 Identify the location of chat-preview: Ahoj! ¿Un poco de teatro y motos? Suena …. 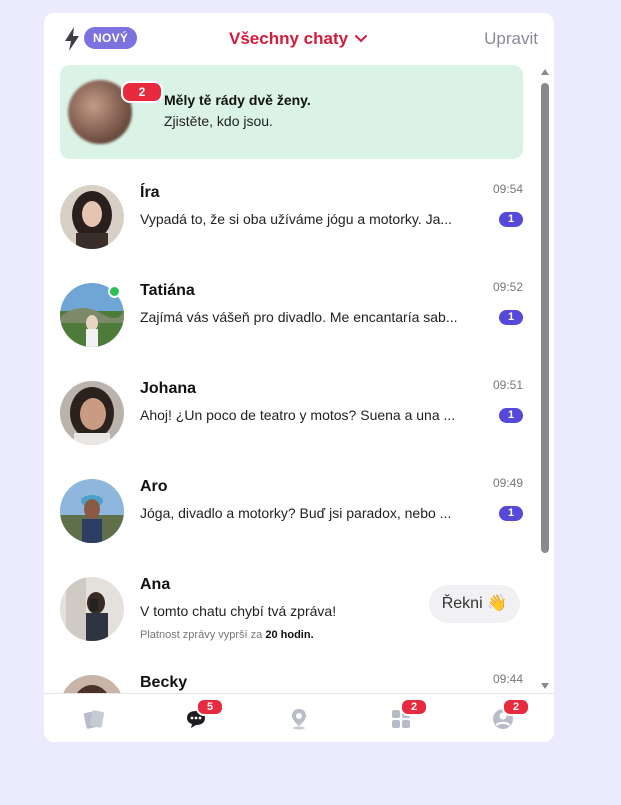
(298, 415).